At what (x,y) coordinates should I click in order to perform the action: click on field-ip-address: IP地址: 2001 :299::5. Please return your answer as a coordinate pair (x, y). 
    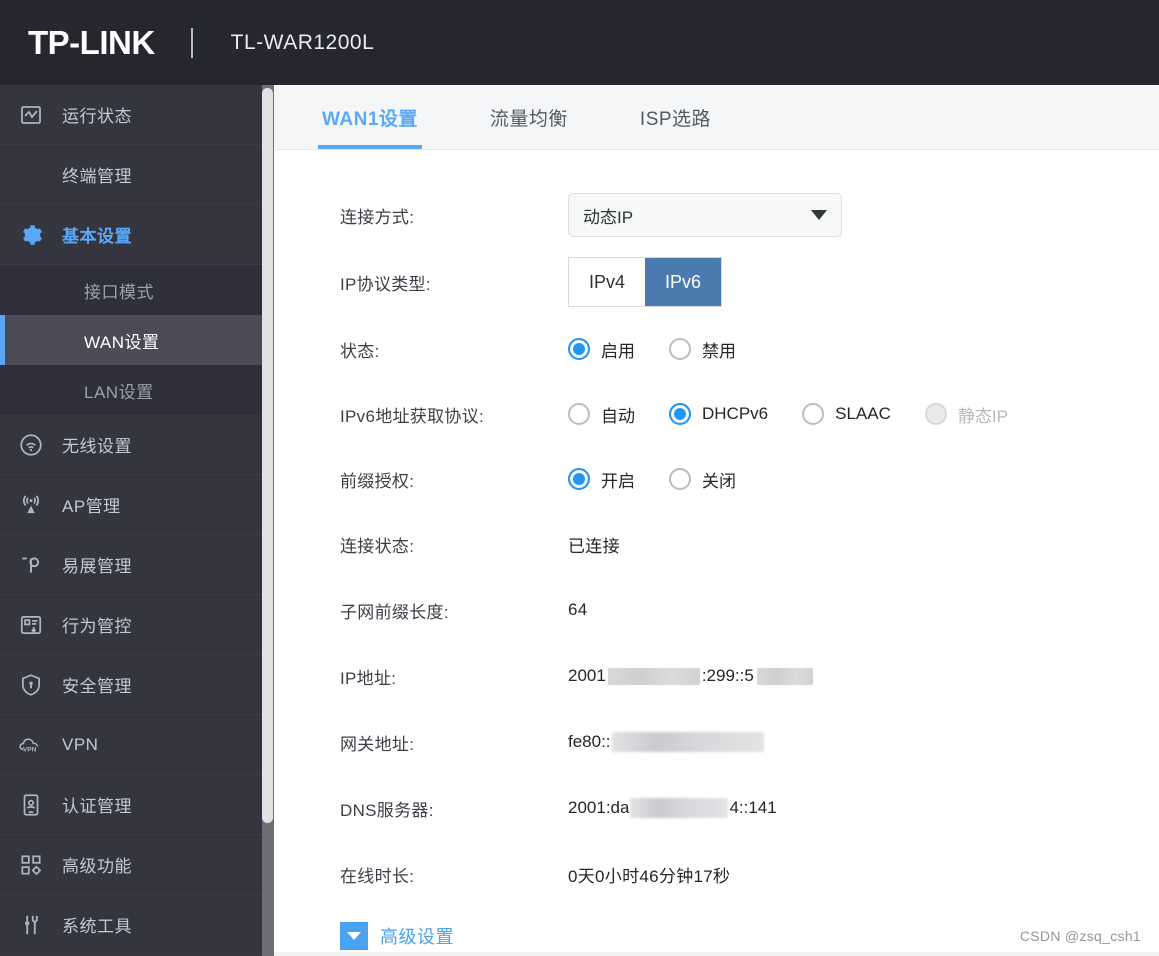
    Looking at the image, I should click on (749, 676).